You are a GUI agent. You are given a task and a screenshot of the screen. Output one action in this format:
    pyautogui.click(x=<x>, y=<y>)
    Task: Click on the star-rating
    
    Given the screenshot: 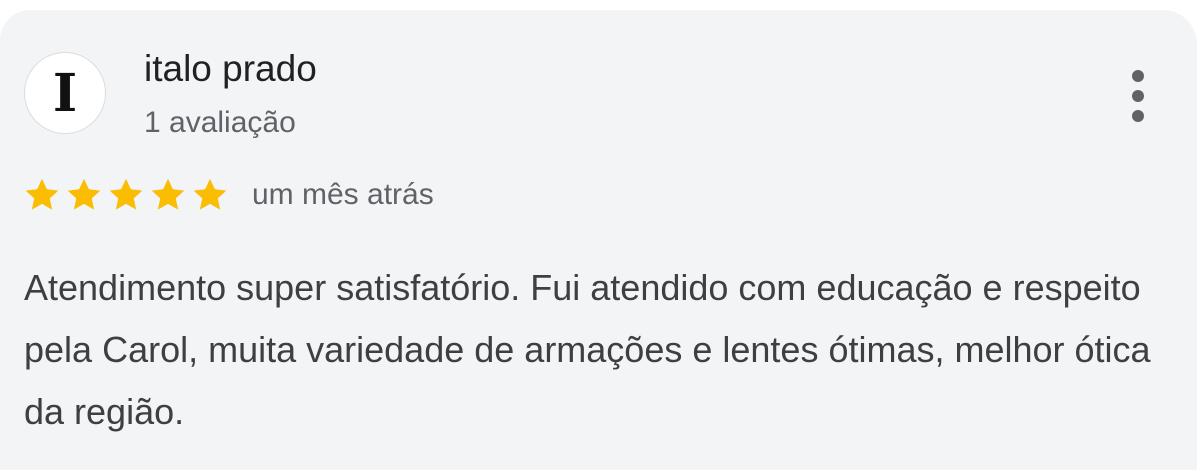 What is the action you would take?
    pyautogui.click(x=126, y=195)
    